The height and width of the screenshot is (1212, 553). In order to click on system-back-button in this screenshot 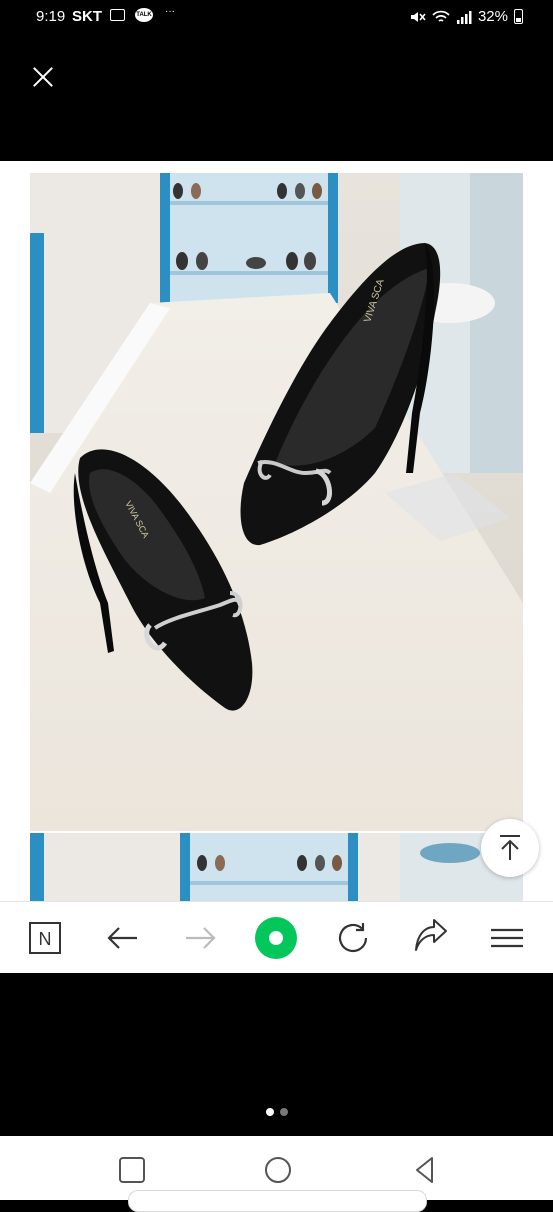, I will do `click(425, 1170)`.